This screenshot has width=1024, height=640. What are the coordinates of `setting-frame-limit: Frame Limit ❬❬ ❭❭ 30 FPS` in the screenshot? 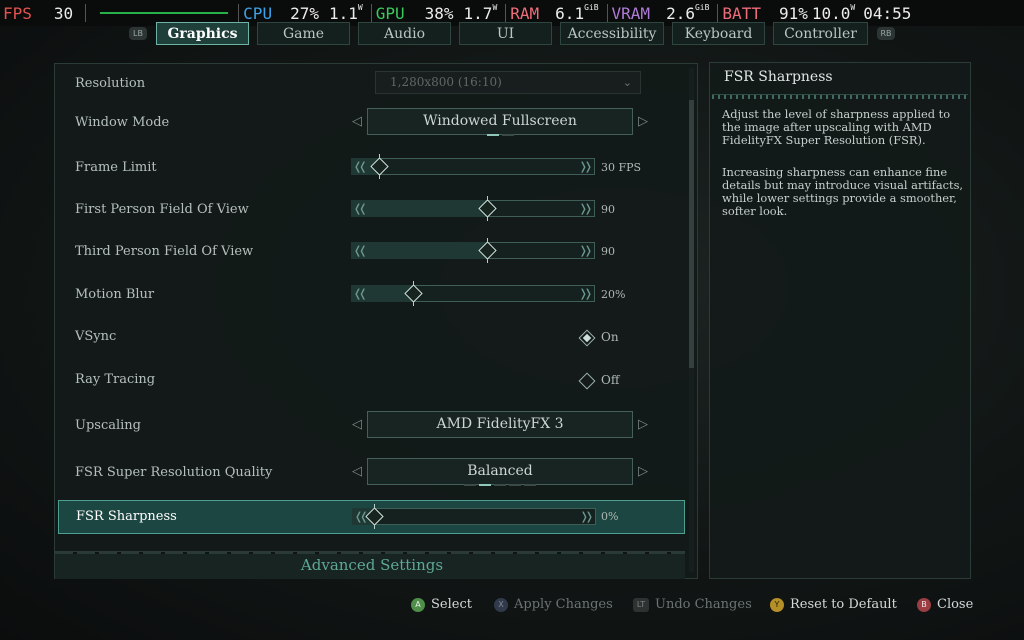 It's located at (370, 168).